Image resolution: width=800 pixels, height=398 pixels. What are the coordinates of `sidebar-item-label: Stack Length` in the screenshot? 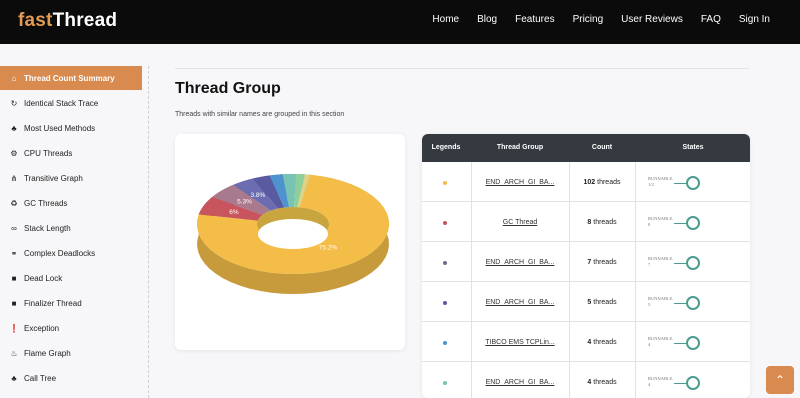 It's located at (47, 228).